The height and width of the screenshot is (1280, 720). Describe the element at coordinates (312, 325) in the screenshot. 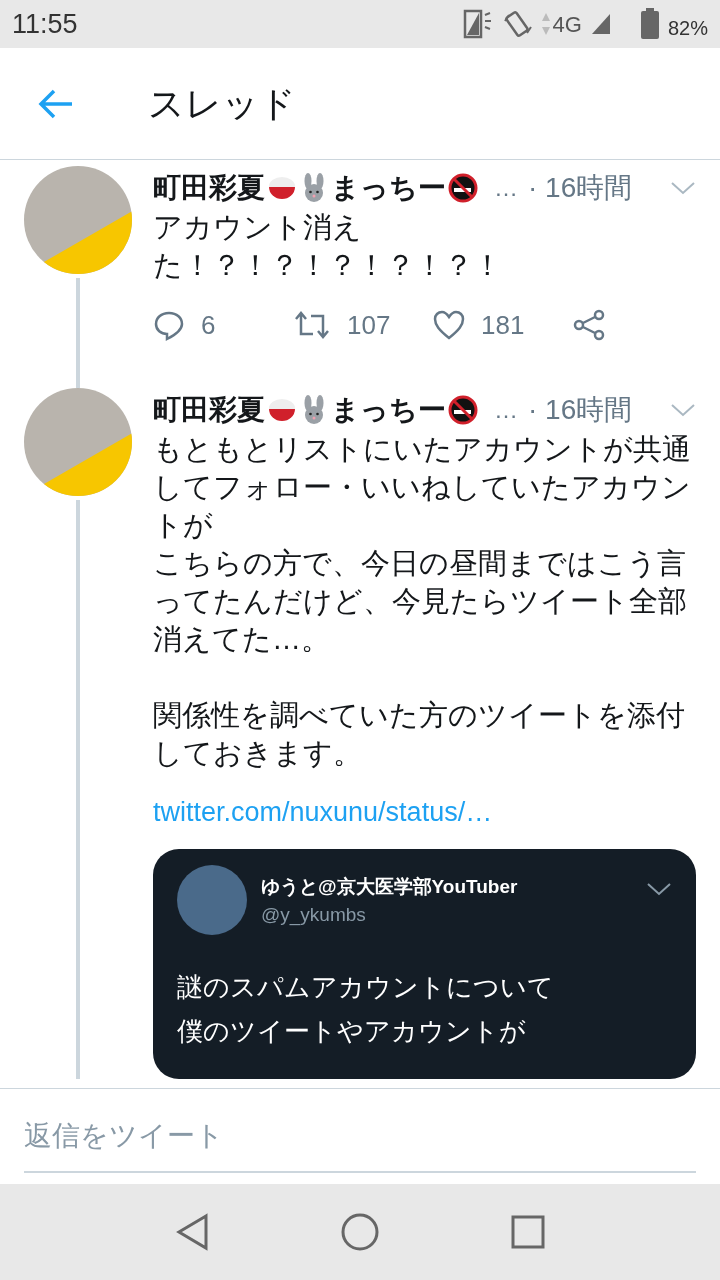

I see `retweet-icon` at that location.